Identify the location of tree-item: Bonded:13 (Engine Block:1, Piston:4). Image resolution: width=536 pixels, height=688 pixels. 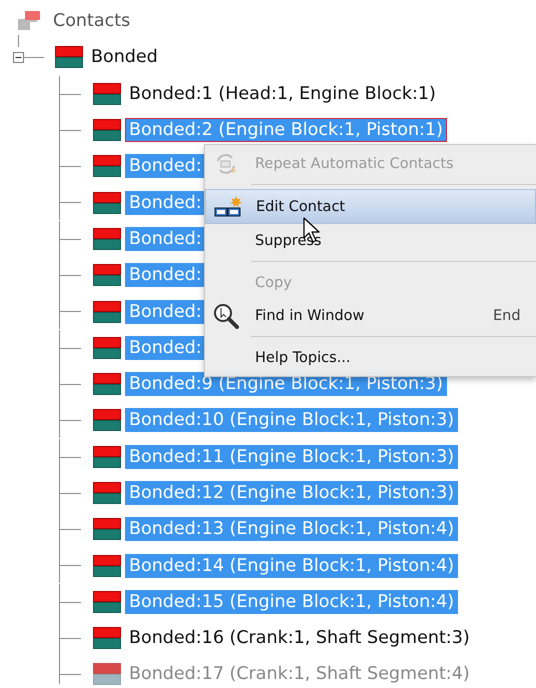
(291, 529).